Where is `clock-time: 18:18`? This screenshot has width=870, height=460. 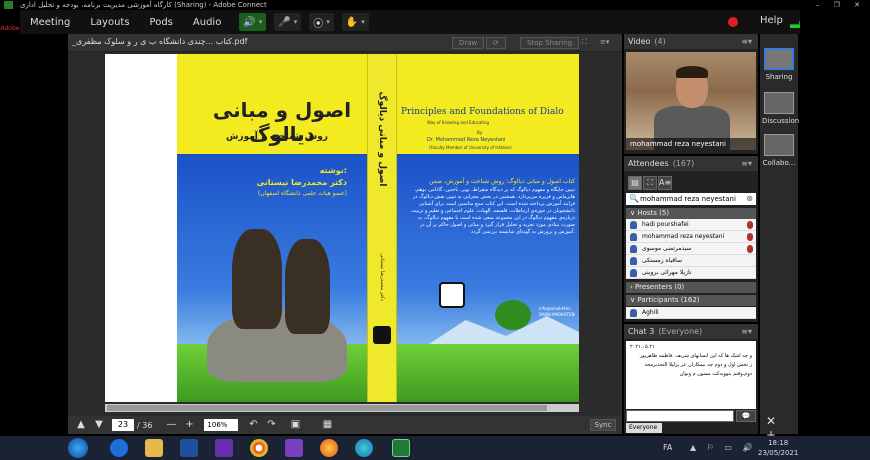
clock-time: 18:18 is located at coordinates (778, 443).